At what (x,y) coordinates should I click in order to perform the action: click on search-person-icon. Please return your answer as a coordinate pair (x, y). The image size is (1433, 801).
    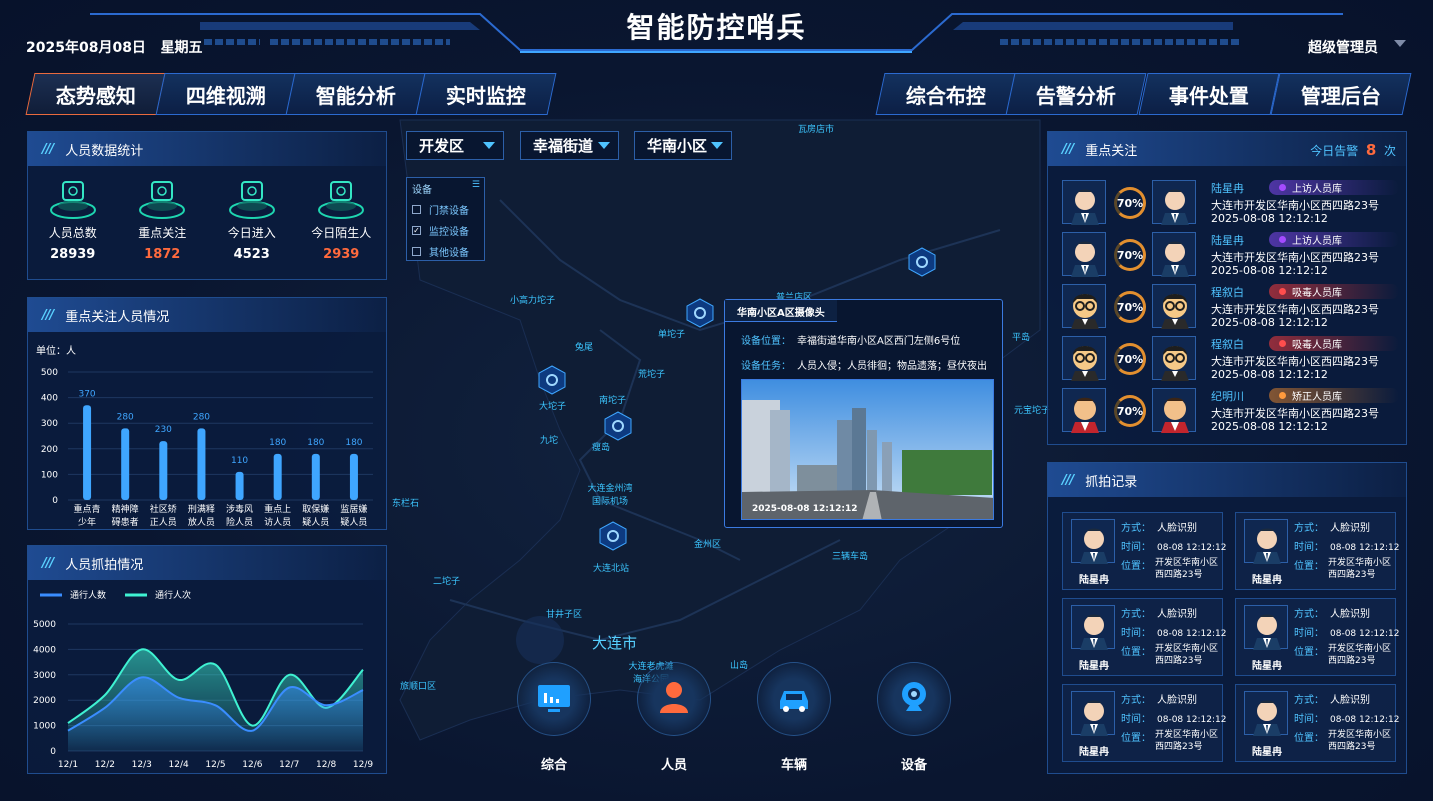
    Looking at the image, I should click on (341, 198).